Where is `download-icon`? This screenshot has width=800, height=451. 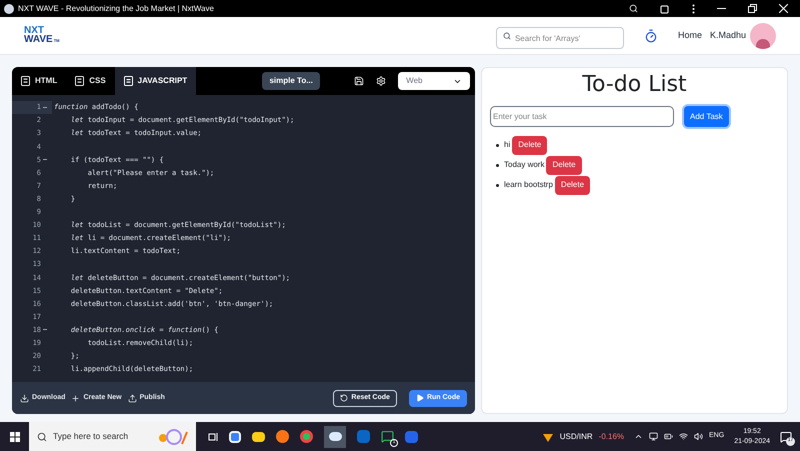
download-icon is located at coordinates (24, 398).